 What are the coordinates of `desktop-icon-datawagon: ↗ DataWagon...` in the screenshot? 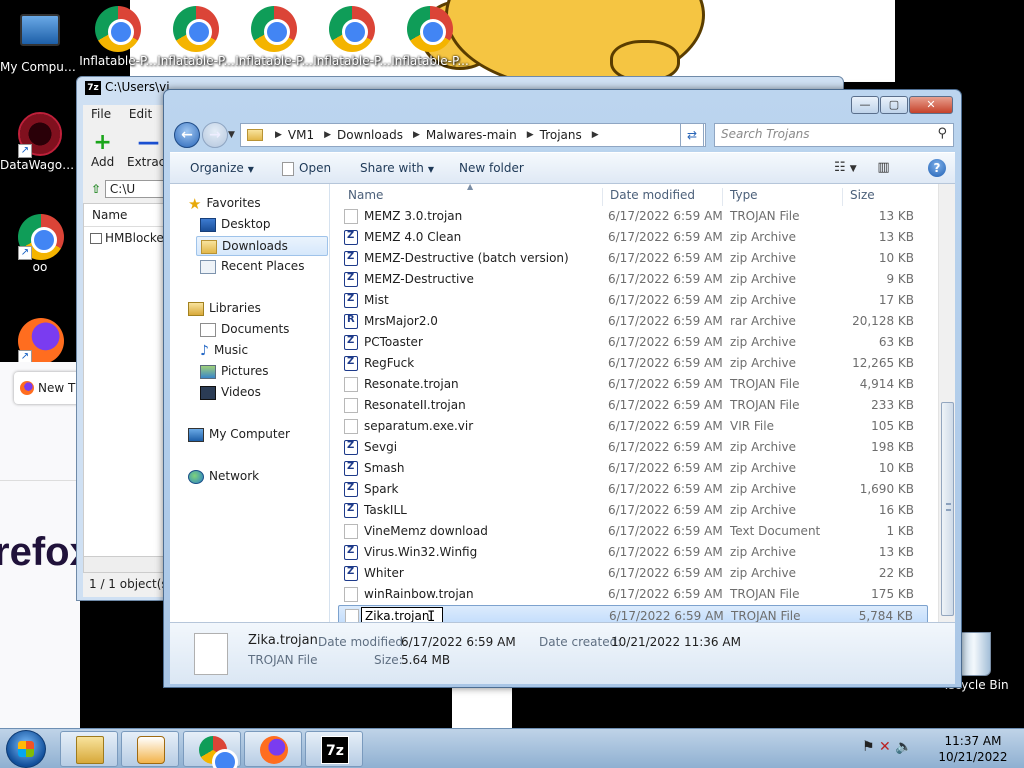 It's located at (40, 142).